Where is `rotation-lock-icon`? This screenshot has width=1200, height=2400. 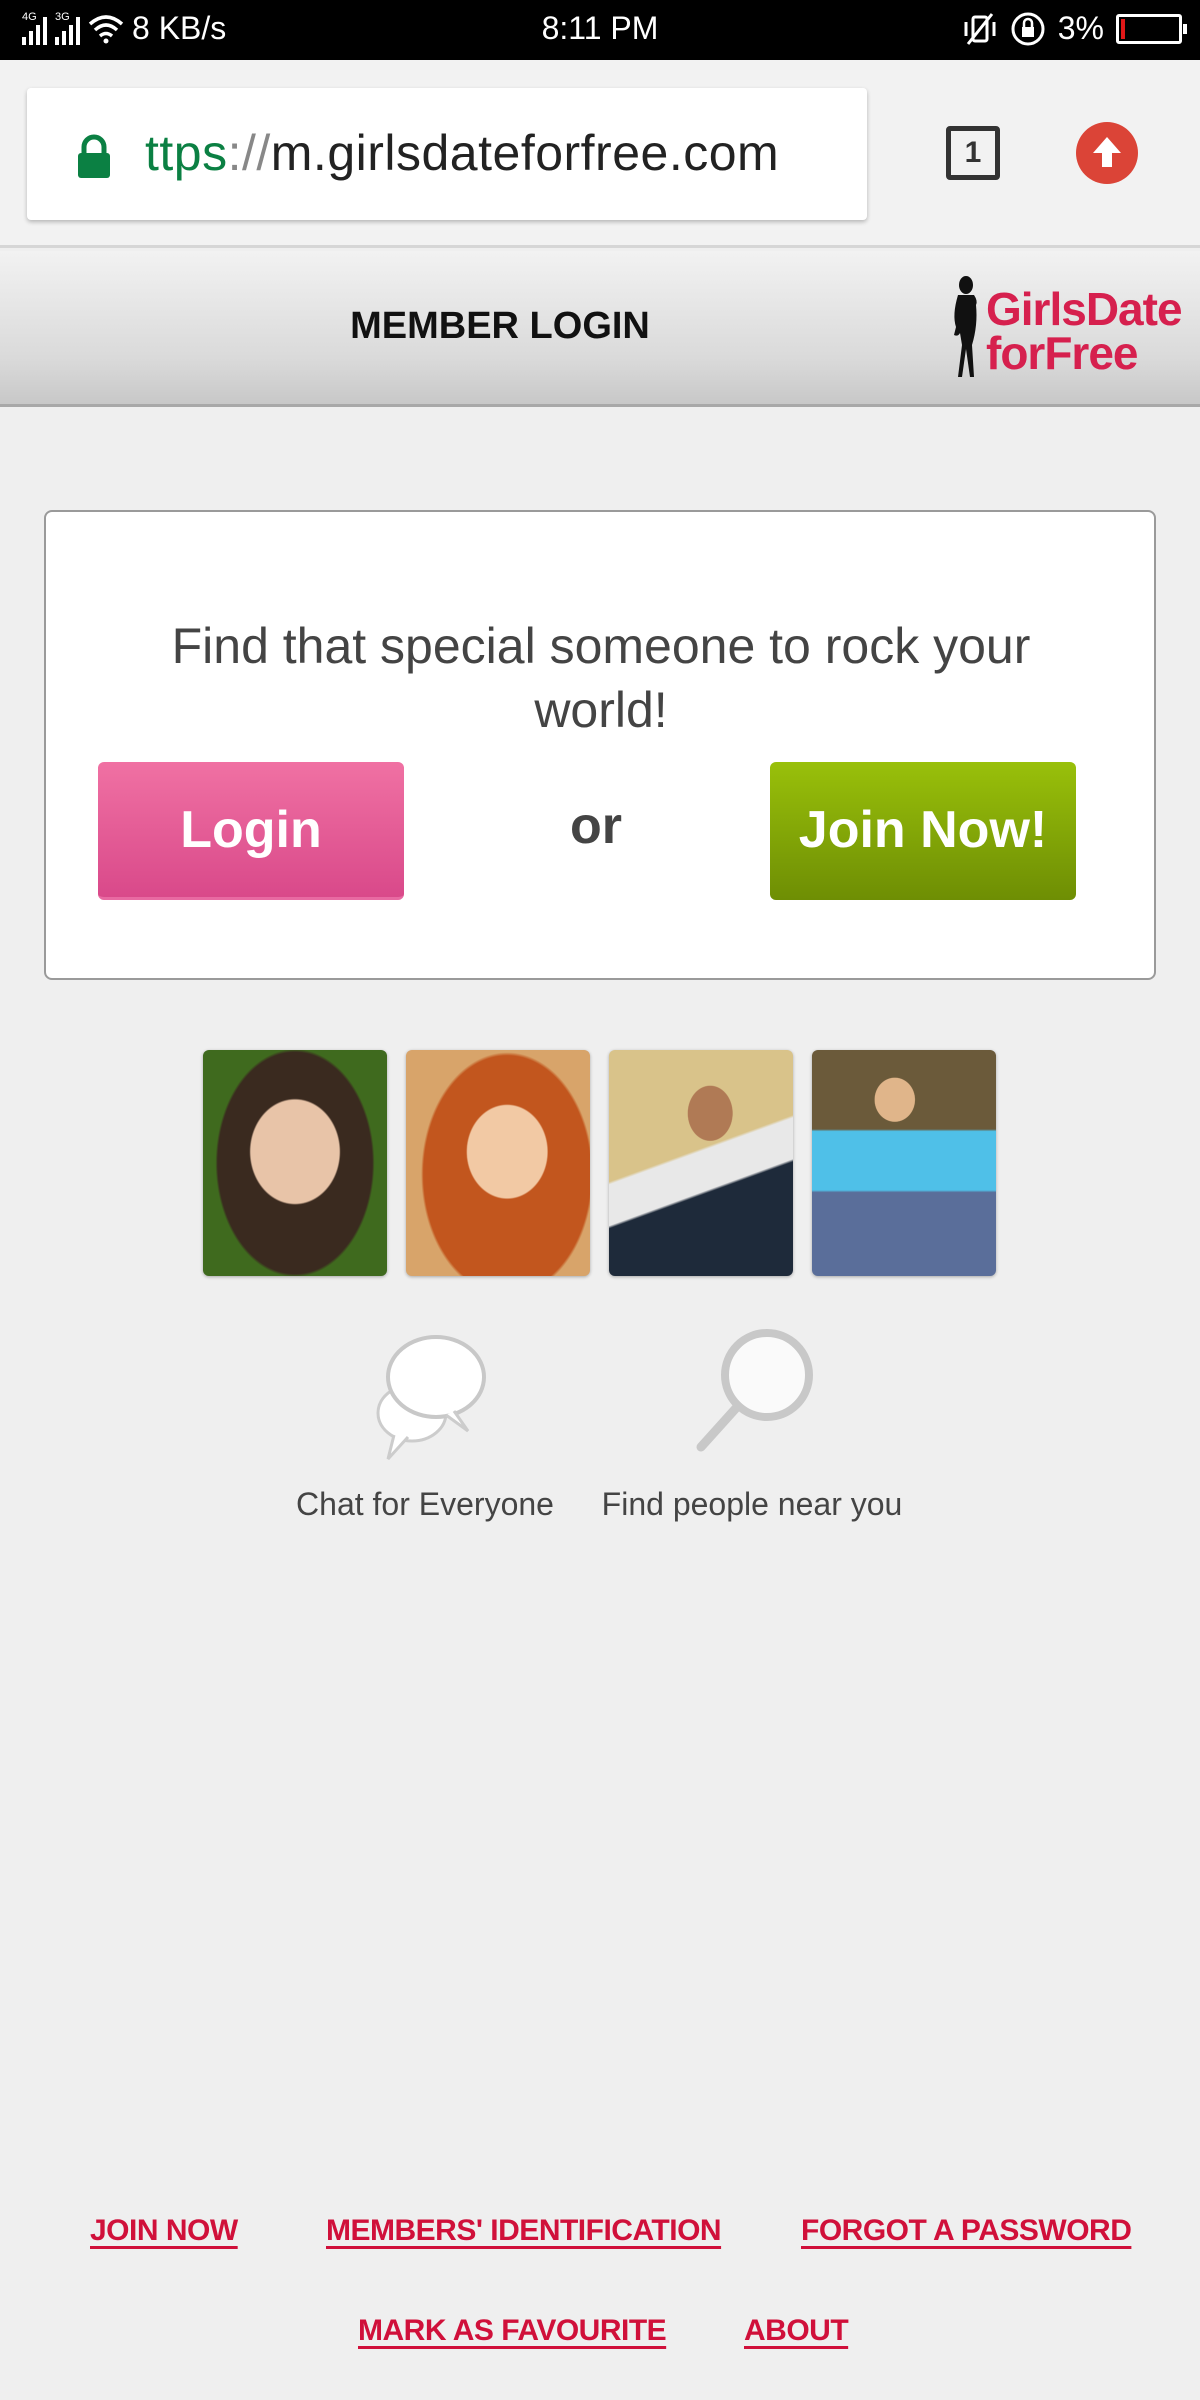 rotation-lock-icon is located at coordinates (1028, 28).